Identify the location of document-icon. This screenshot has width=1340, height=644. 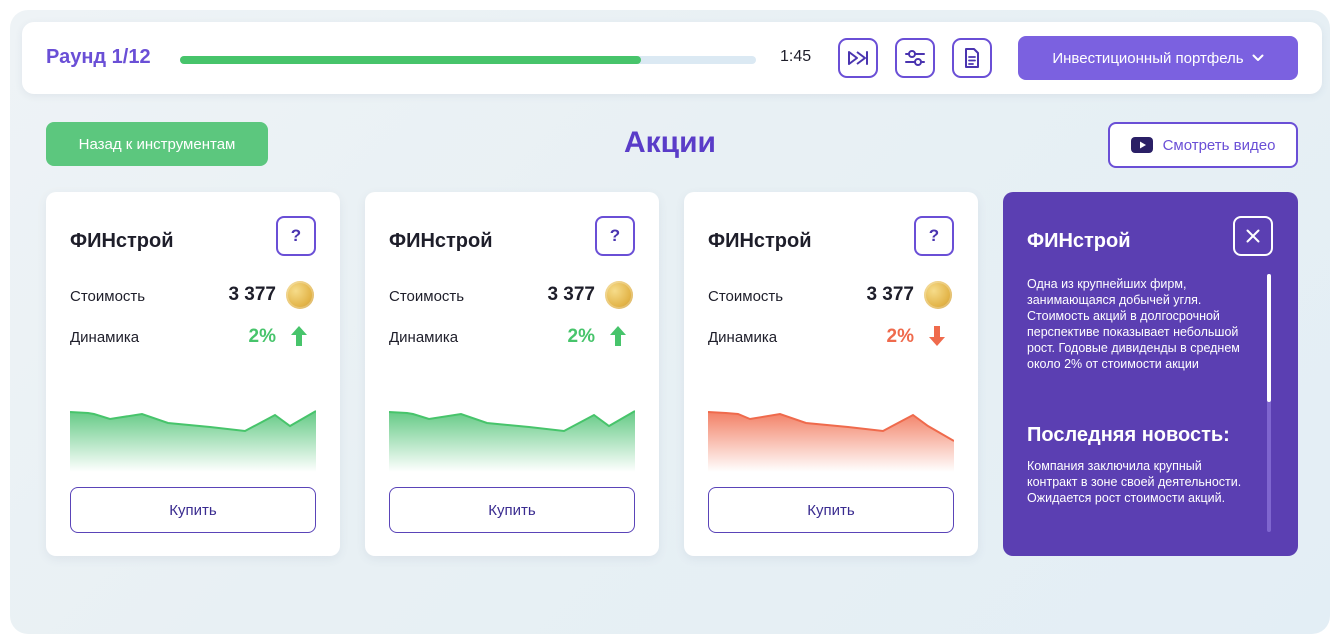
(972, 58).